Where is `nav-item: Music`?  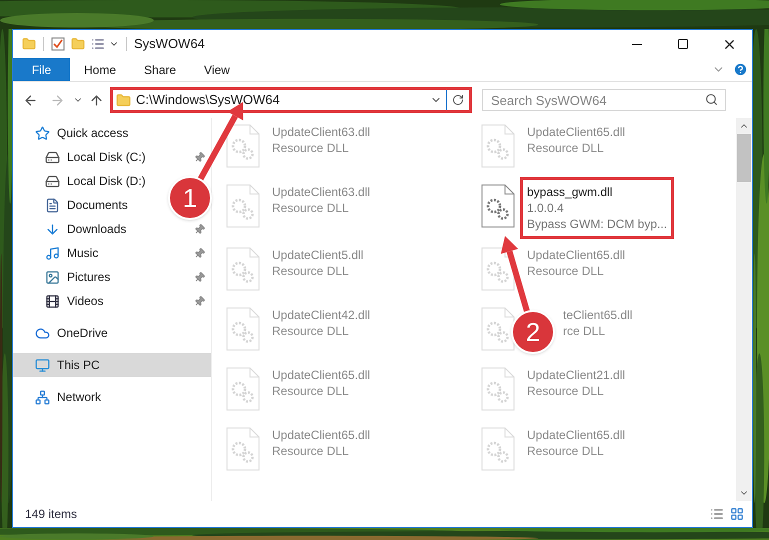
nav-item: Music is located at coordinates (55, 253).